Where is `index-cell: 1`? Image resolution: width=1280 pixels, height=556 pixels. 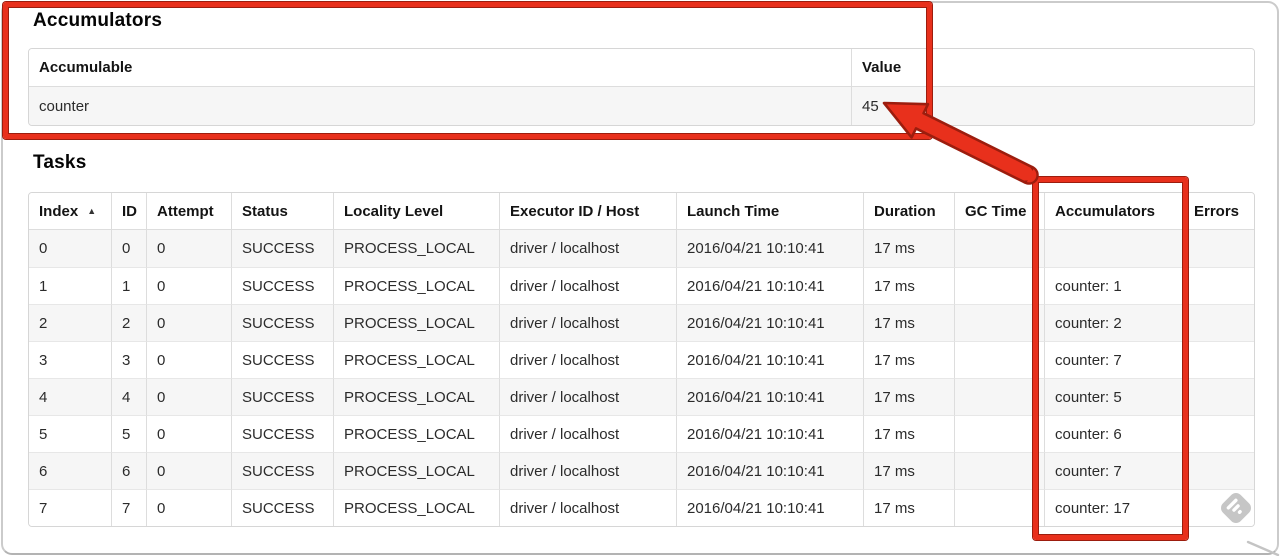 index-cell: 1 is located at coordinates (70, 285).